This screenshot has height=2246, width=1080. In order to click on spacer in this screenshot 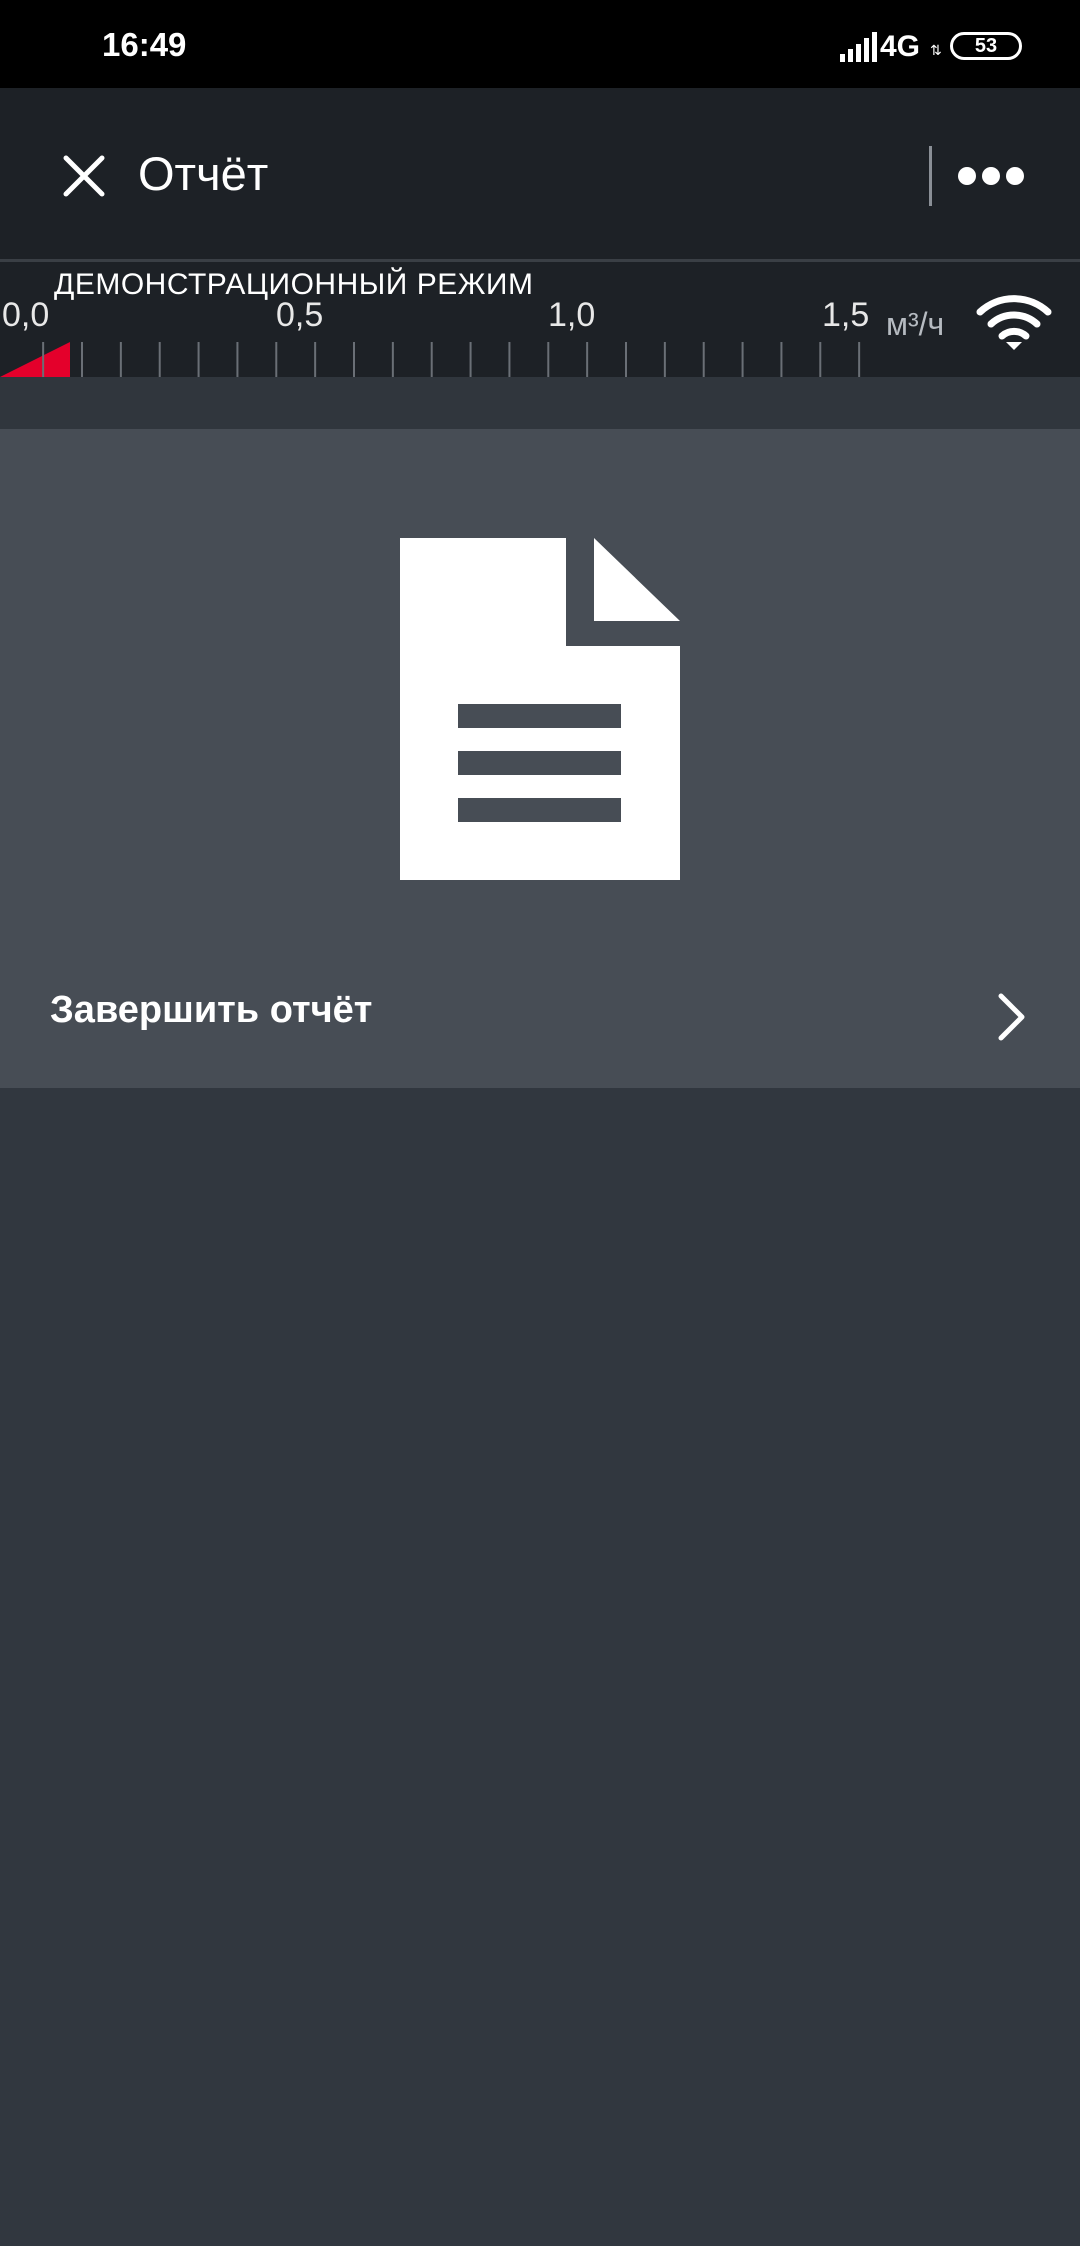, I will do `click(540, 403)`.